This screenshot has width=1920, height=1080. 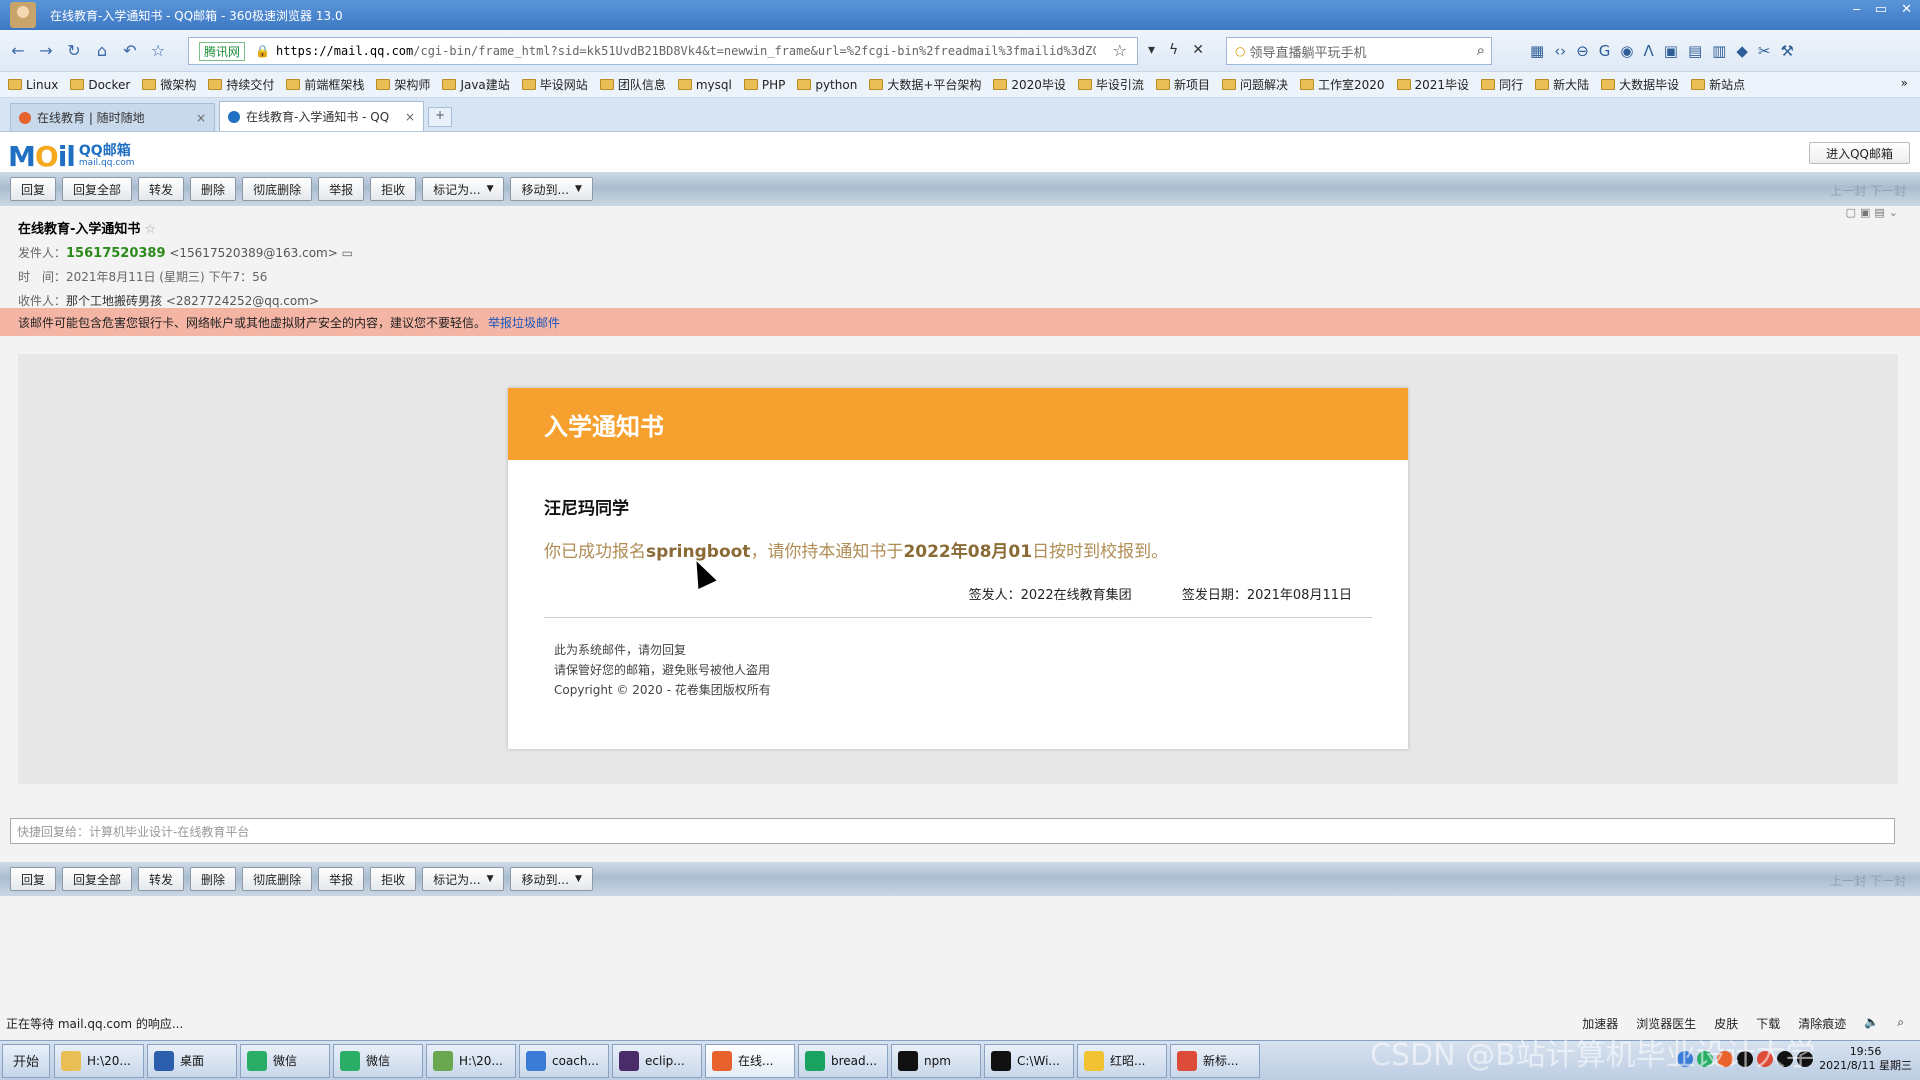 What do you see at coordinates (341, 879) in the screenshot?
I see `report-button: 举报` at bounding box center [341, 879].